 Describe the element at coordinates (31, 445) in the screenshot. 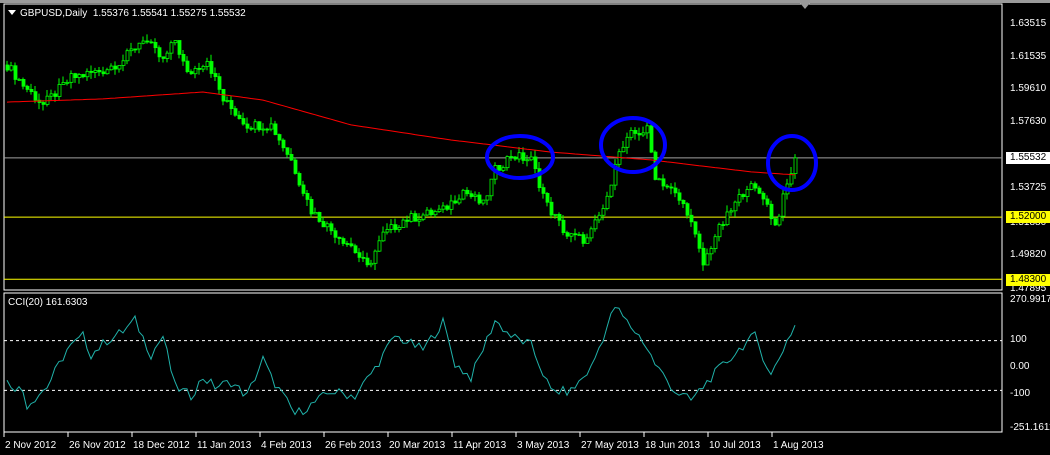

I see `date-label: 2 Nov 2012` at that location.